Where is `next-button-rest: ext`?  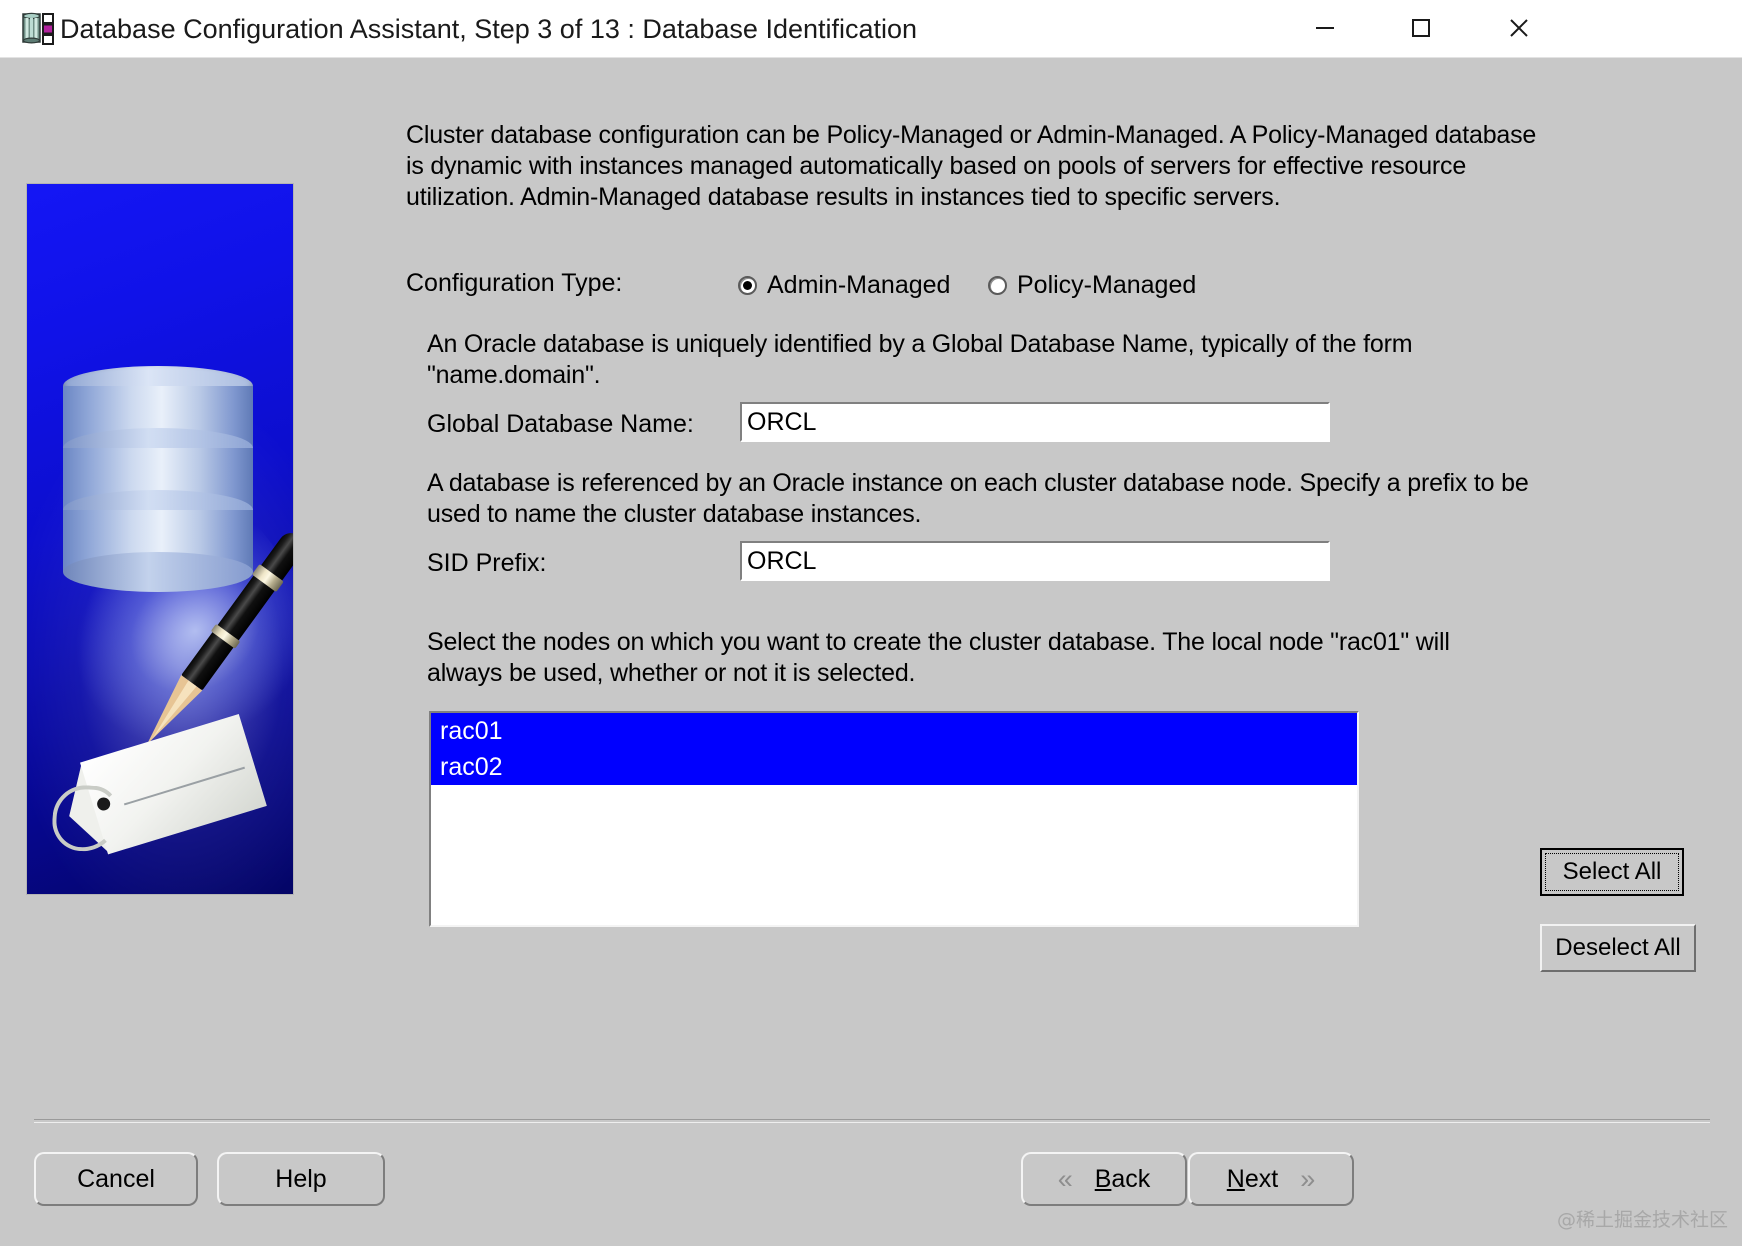
next-button-rest: ext is located at coordinates (1261, 1178).